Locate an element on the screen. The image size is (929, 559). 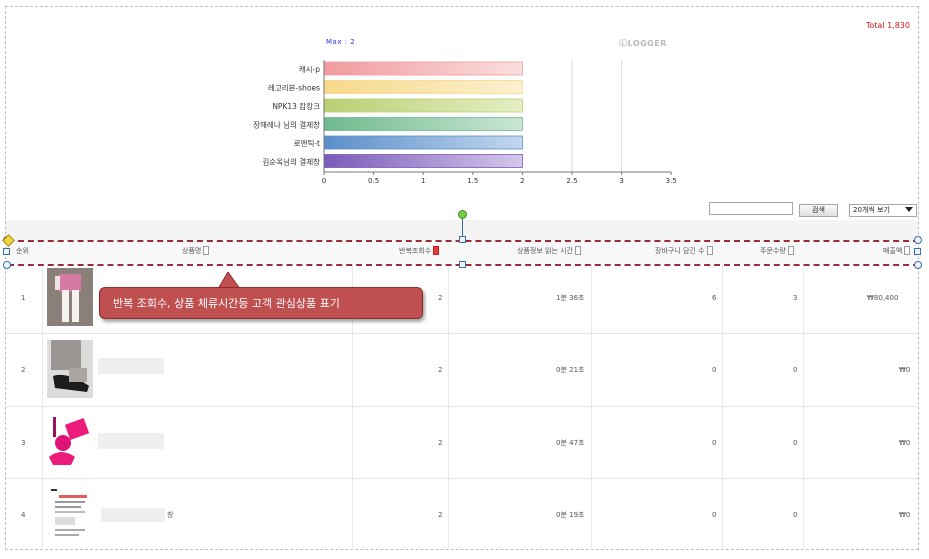
row-read-time: 1분 36초 is located at coordinates (570, 298).